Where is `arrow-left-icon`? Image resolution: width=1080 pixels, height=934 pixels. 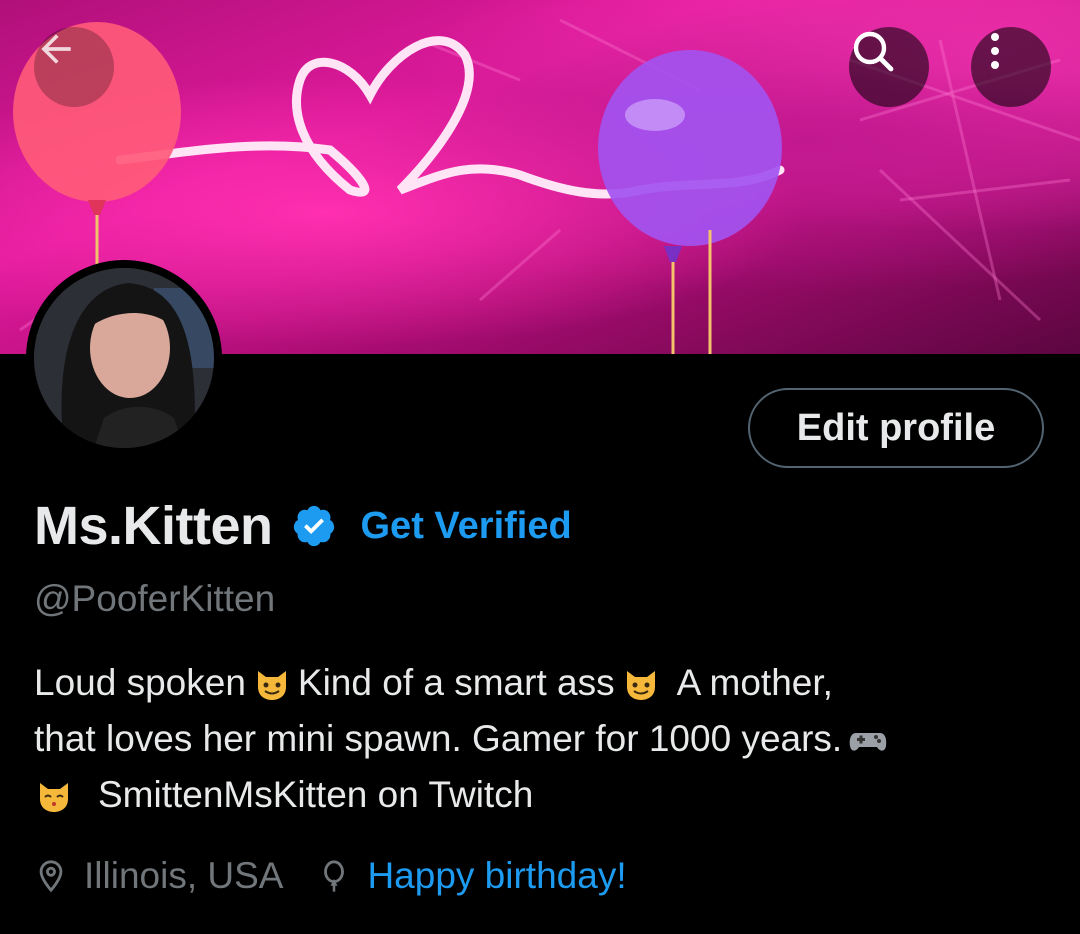 arrow-left-icon is located at coordinates (56, 49).